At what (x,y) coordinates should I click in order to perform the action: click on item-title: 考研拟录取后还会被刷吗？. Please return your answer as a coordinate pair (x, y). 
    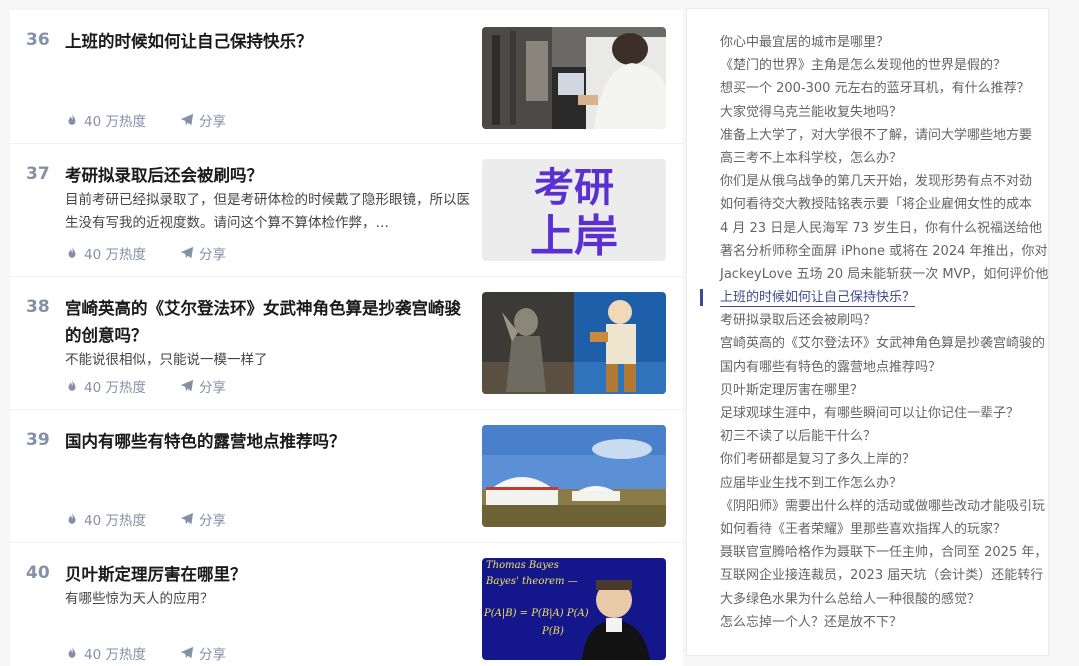
    Looking at the image, I should click on (267, 175).